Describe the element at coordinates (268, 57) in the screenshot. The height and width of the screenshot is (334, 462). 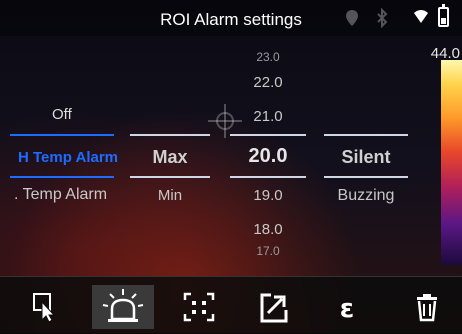
I see `value-option: 23.0` at that location.